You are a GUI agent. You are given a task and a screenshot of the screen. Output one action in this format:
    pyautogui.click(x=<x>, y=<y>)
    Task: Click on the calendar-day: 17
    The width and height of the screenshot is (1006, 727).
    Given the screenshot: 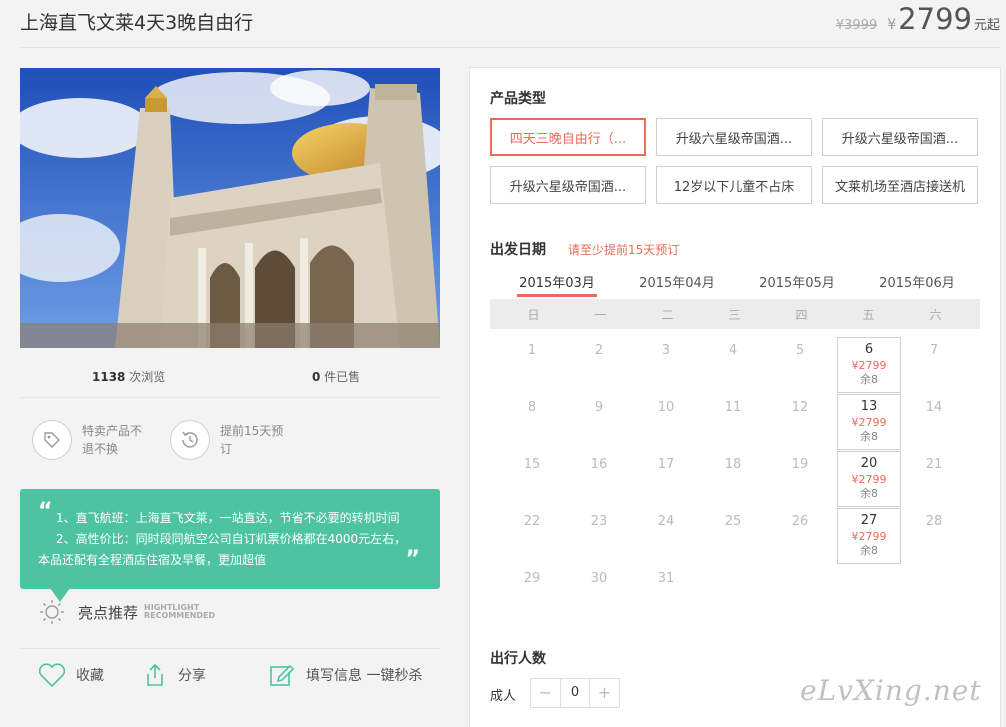 What is the action you would take?
    pyautogui.click(x=666, y=479)
    